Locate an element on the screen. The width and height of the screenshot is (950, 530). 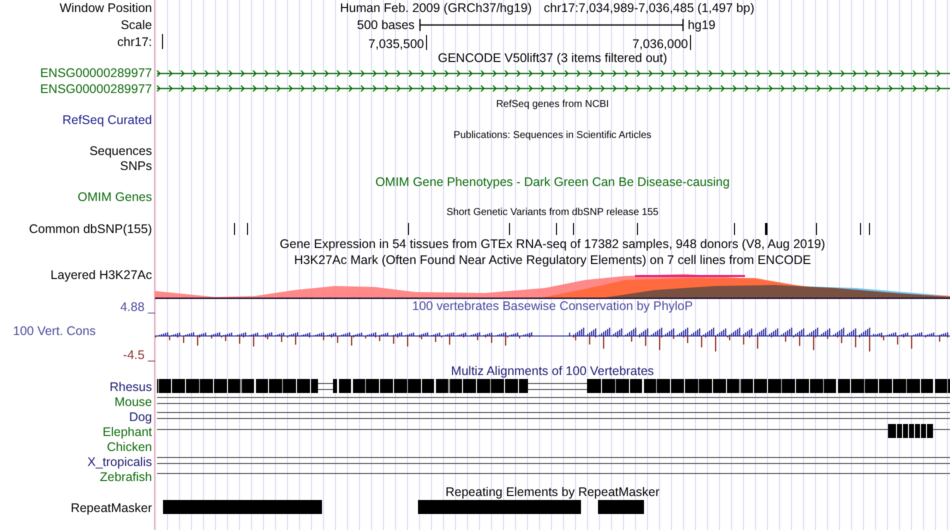
assembly-title: Human Feb. 2009 (GRCh37/hg19) is located at coordinates (436, 8).